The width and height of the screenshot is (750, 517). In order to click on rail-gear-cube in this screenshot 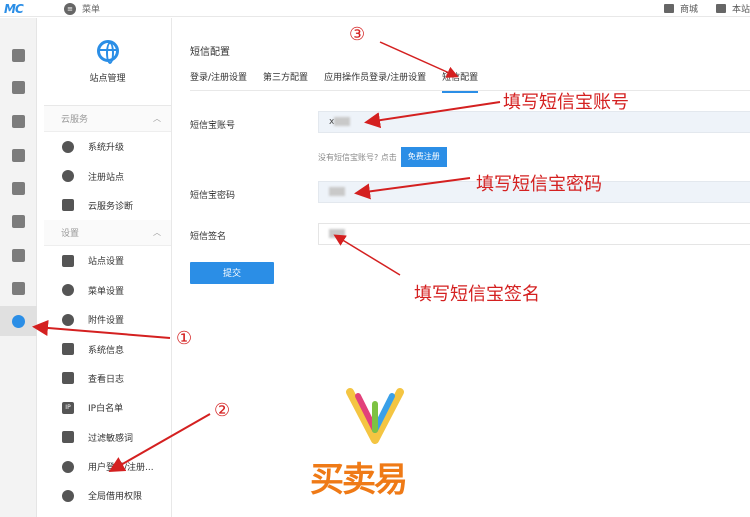, I will do `click(18, 188)`.